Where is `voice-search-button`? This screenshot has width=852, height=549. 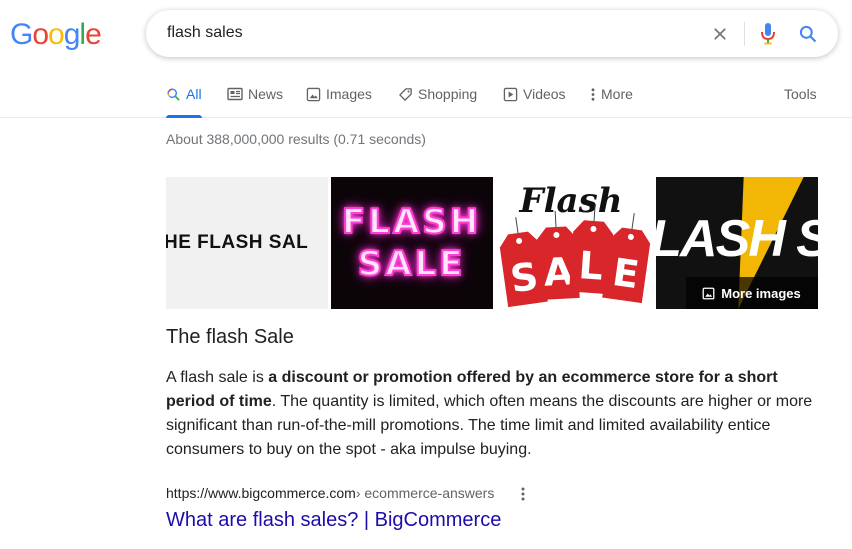
voice-search-button is located at coordinates (768, 33).